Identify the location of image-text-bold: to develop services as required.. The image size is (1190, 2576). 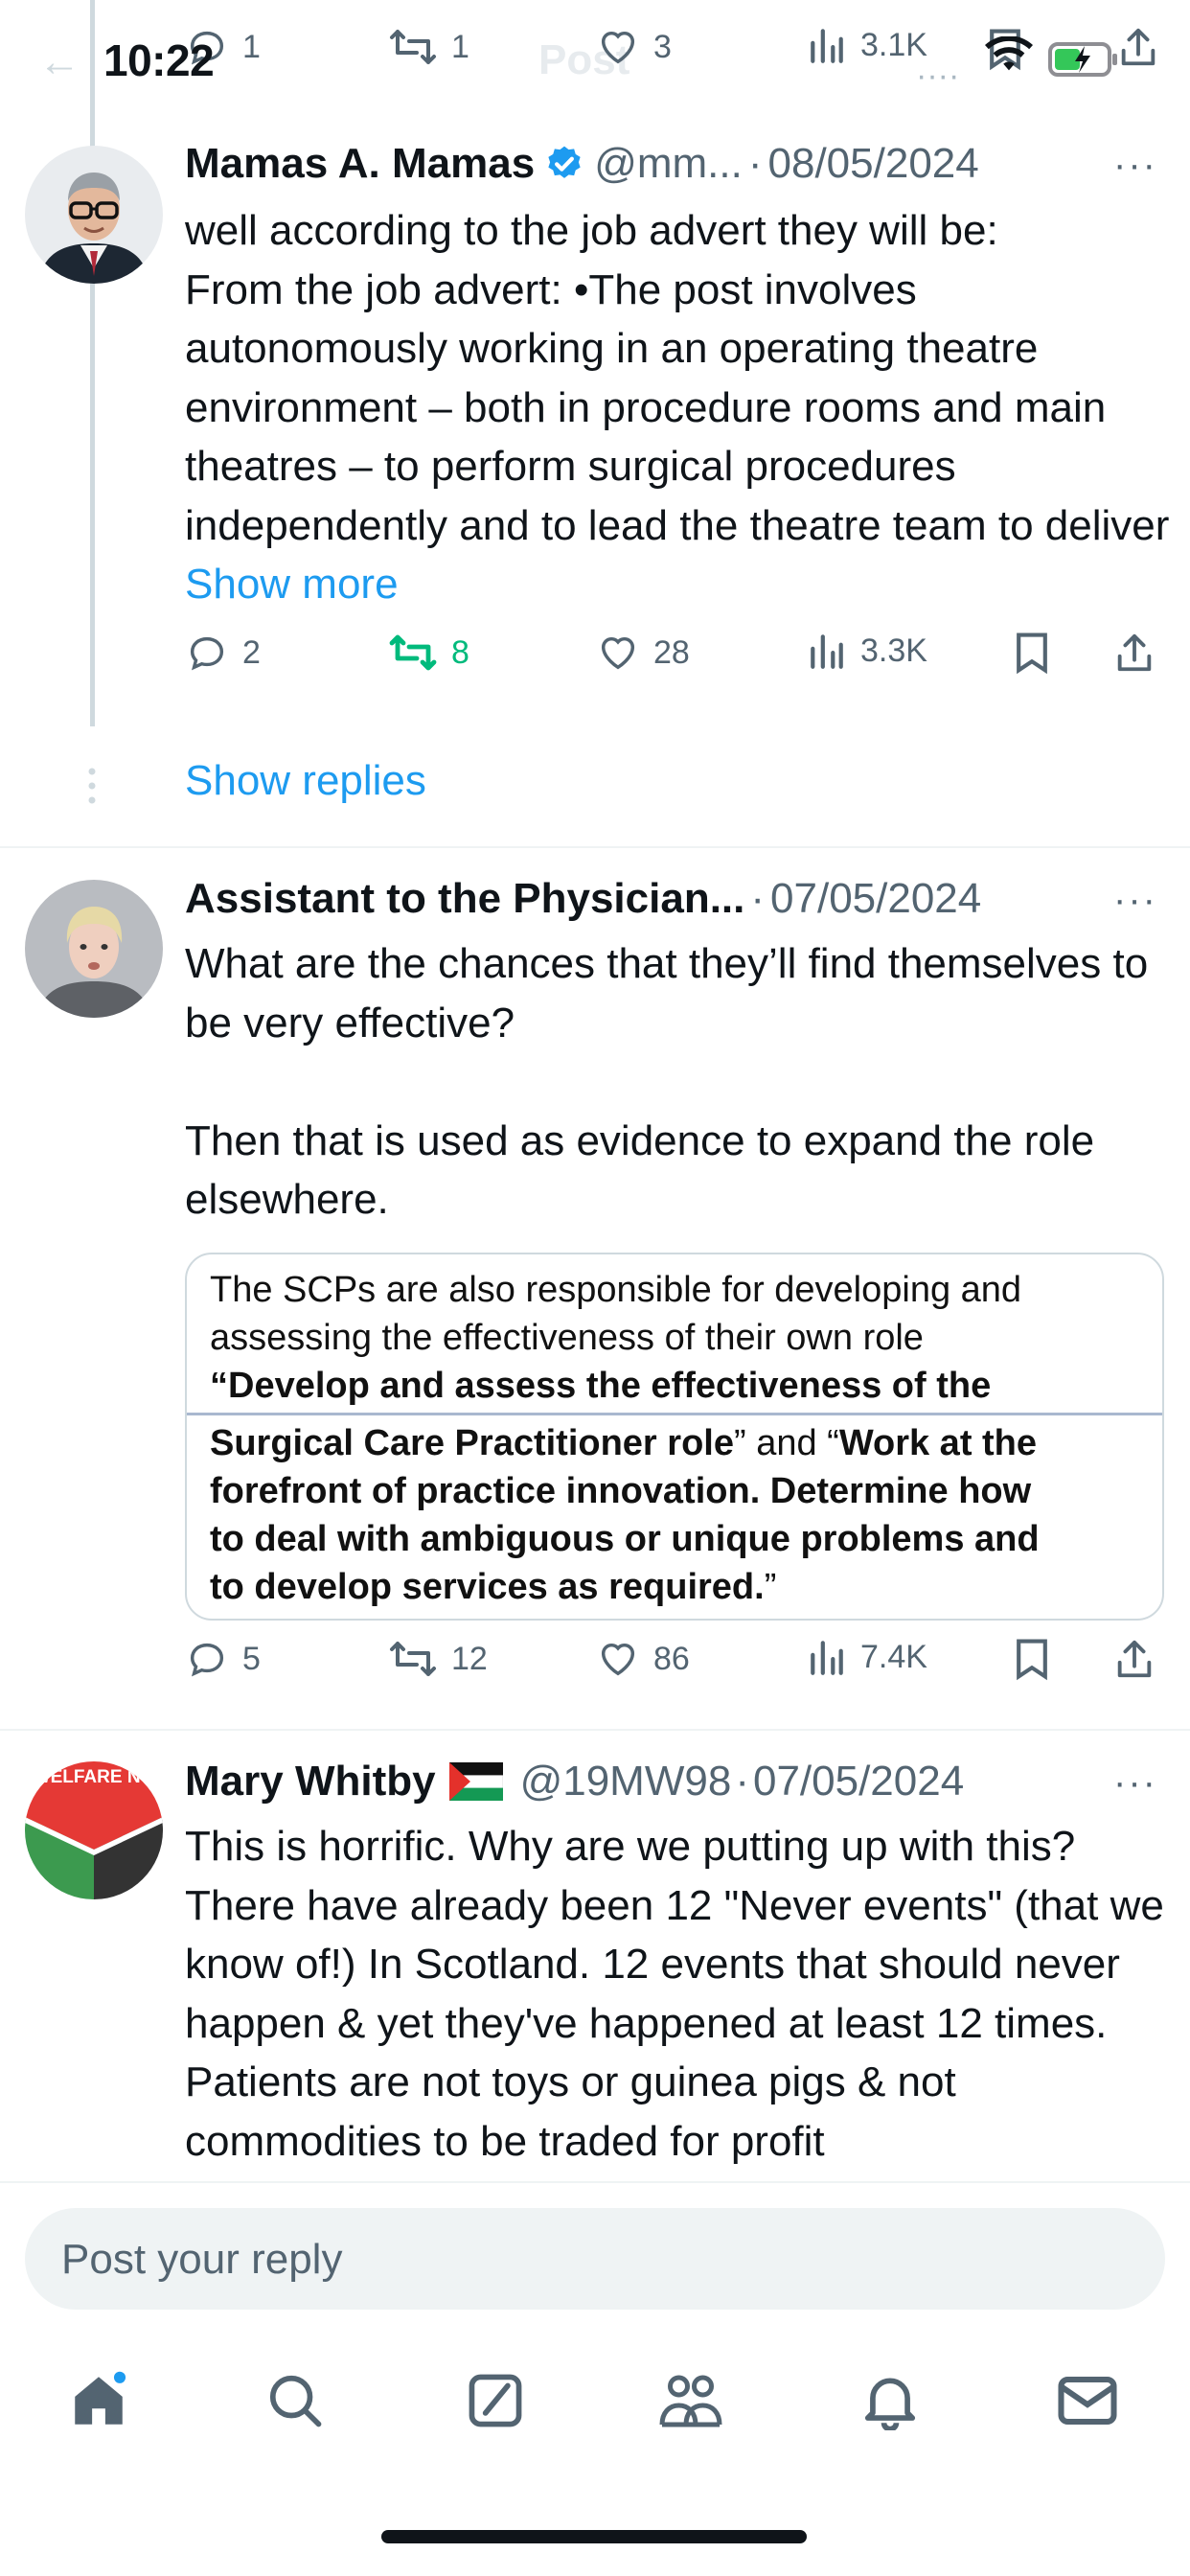
(488, 1587).